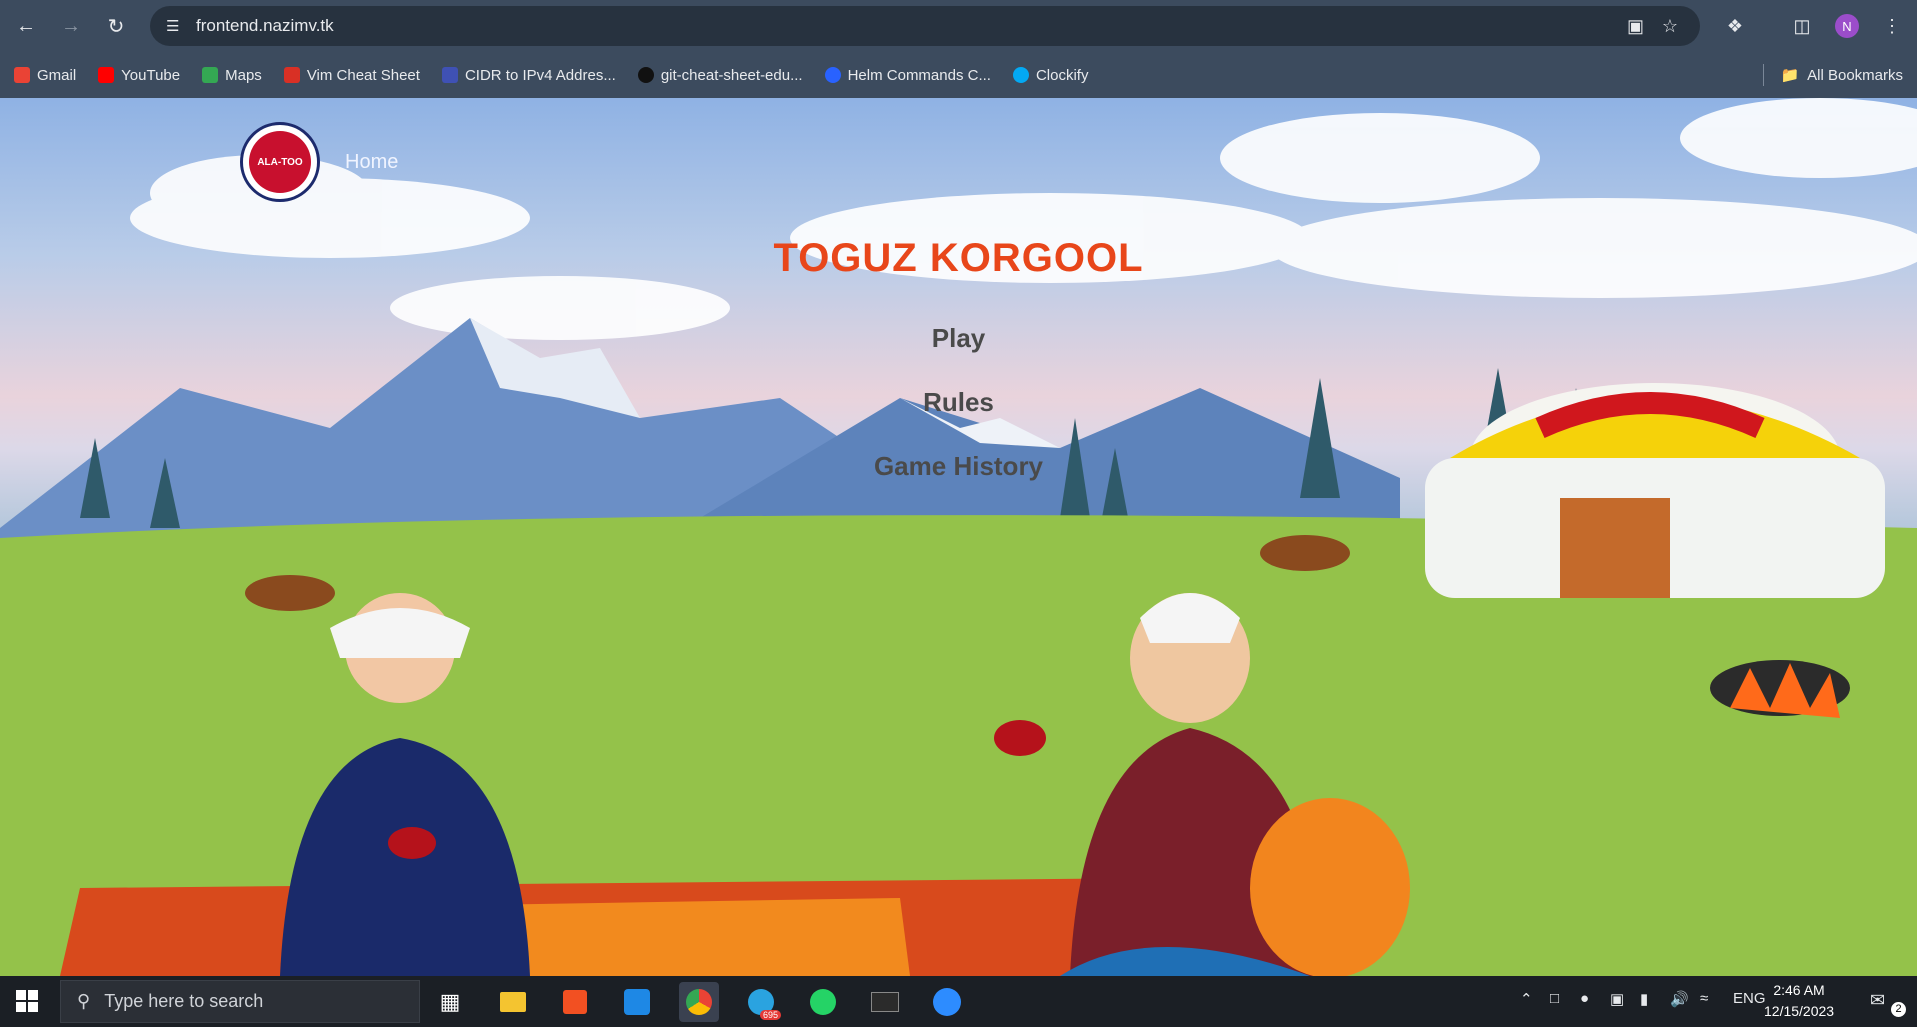  I want to click on folder-icon: 📁, so click(1790, 75).